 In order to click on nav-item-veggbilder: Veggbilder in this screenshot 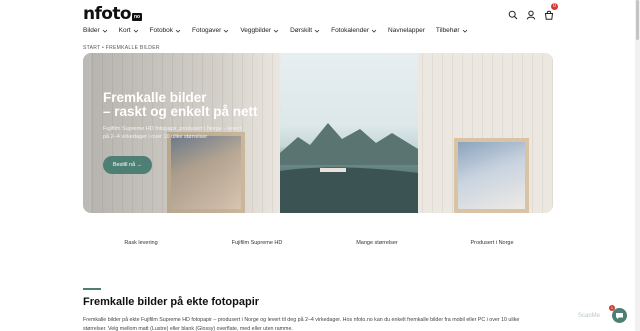, I will do `click(259, 30)`.